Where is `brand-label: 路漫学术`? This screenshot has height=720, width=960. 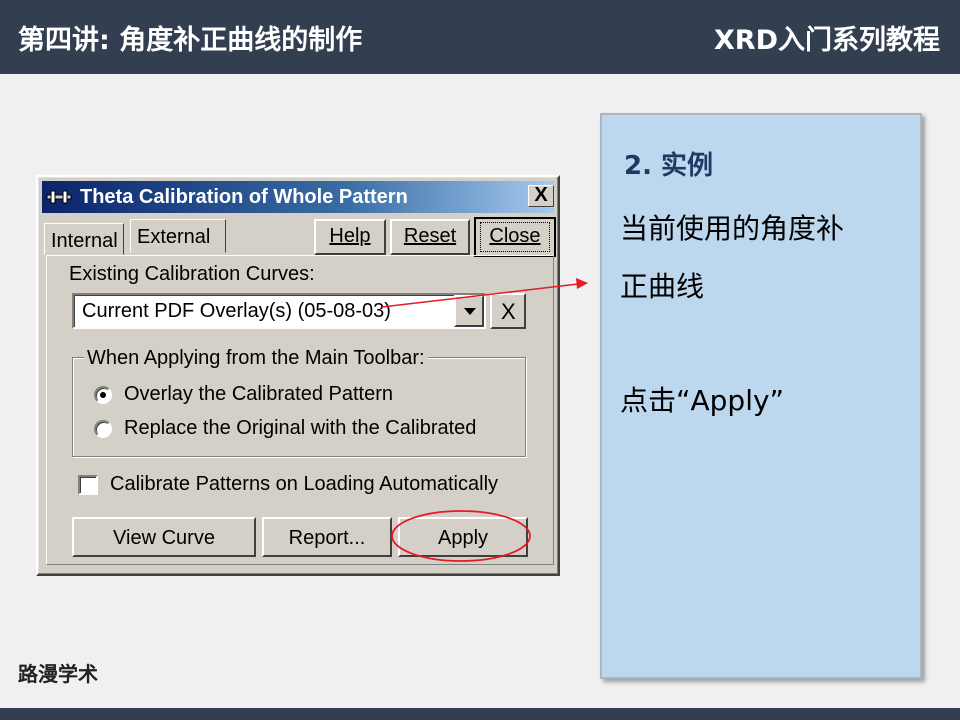
brand-label: 路漫学术 is located at coordinates (58, 674).